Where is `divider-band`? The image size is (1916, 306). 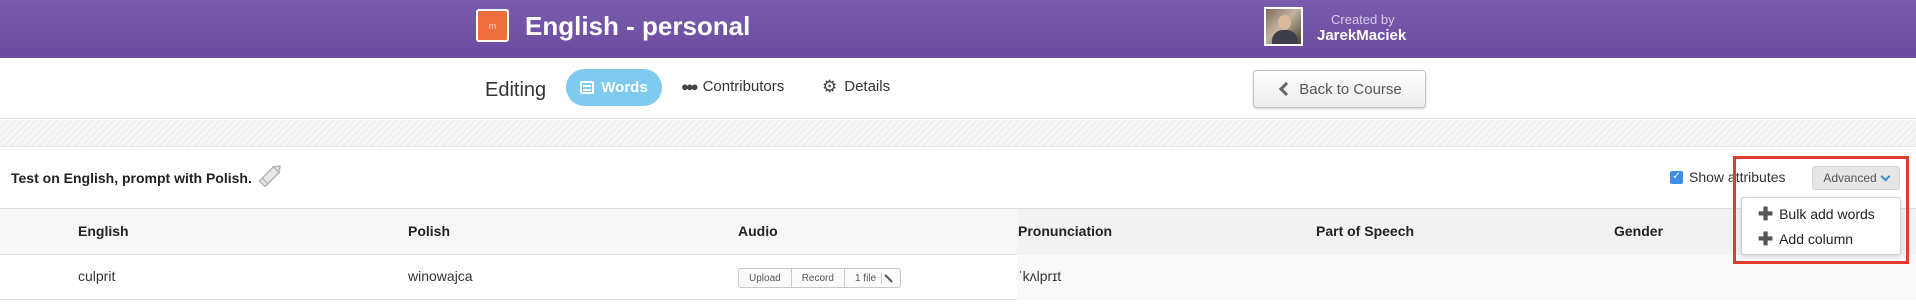 divider-band is located at coordinates (958, 133).